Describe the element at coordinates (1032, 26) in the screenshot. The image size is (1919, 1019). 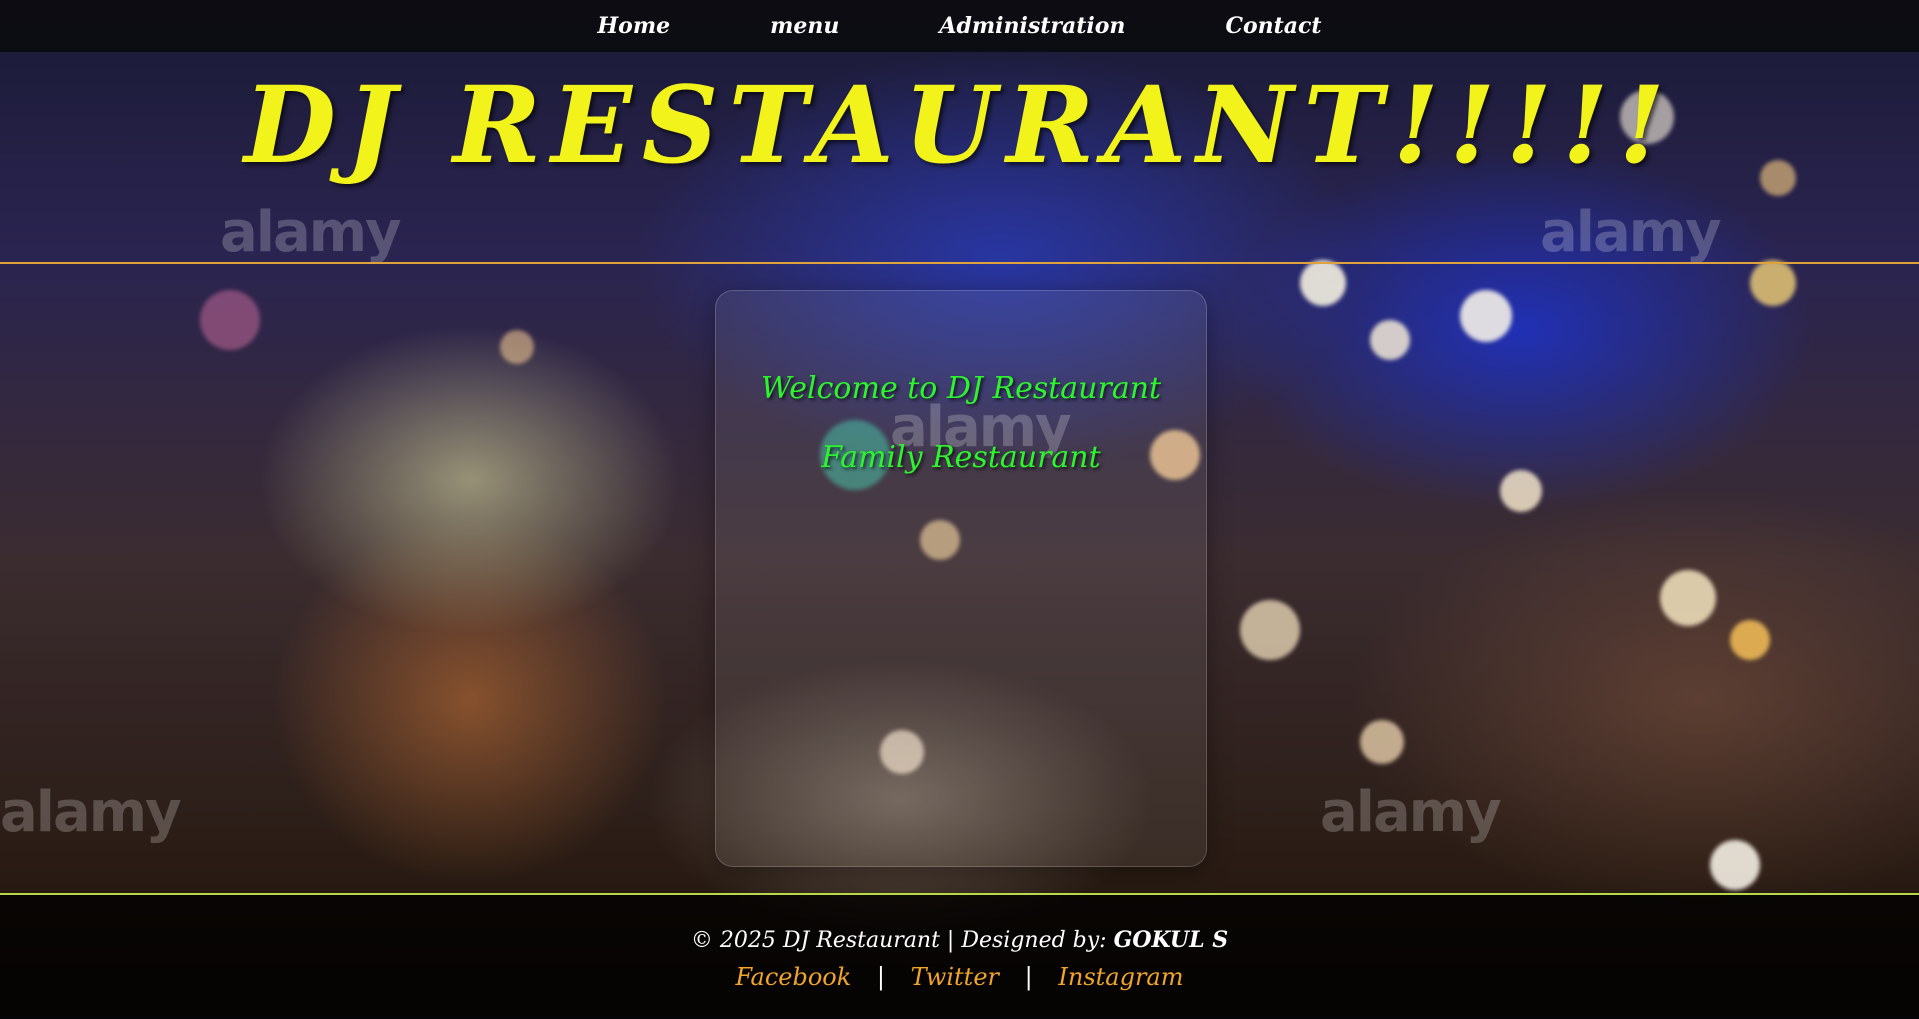
I see `nav-administration-link: Administration` at that location.